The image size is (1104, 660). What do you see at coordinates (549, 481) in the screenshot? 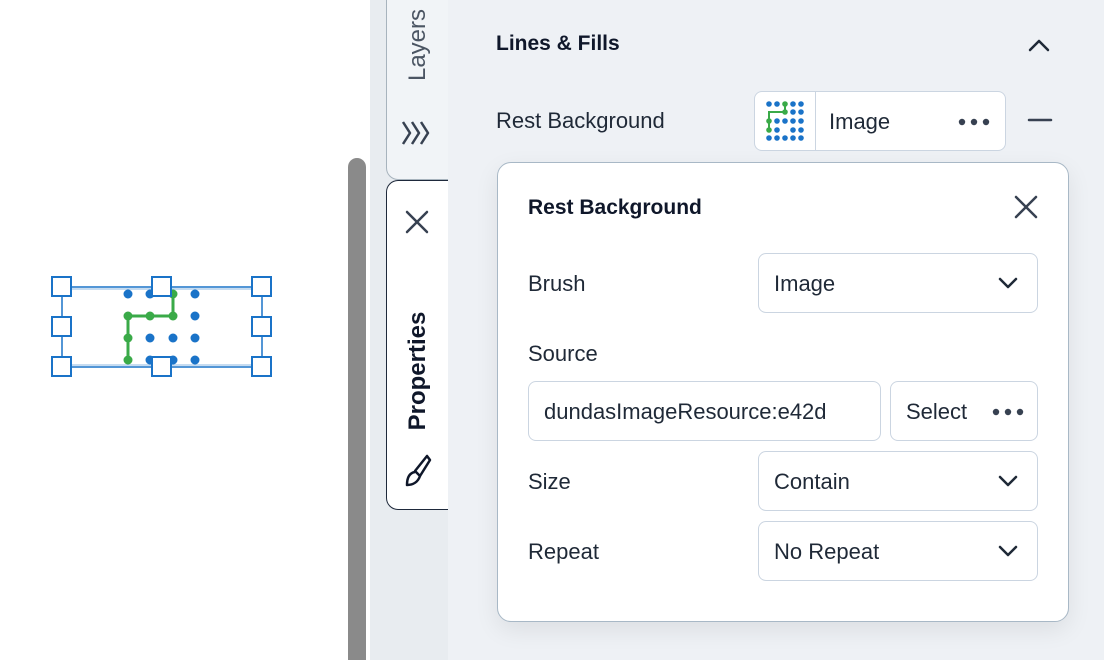
I see `size-label: Size` at bounding box center [549, 481].